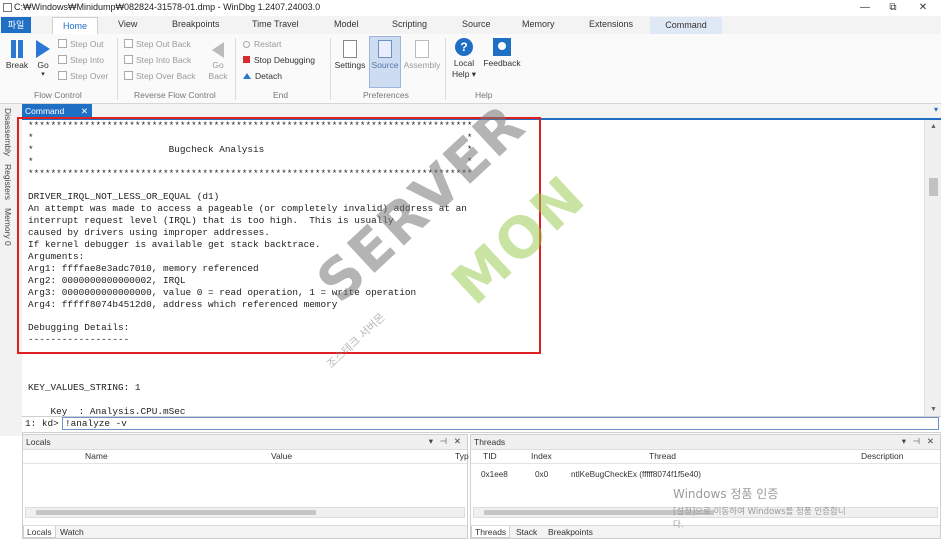 The height and width of the screenshot is (539, 941). What do you see at coordinates (636, 474) in the screenshot?
I see `thread-name: ntlKeBugCheckEx (fffff8074f1f5e40)` at bounding box center [636, 474].